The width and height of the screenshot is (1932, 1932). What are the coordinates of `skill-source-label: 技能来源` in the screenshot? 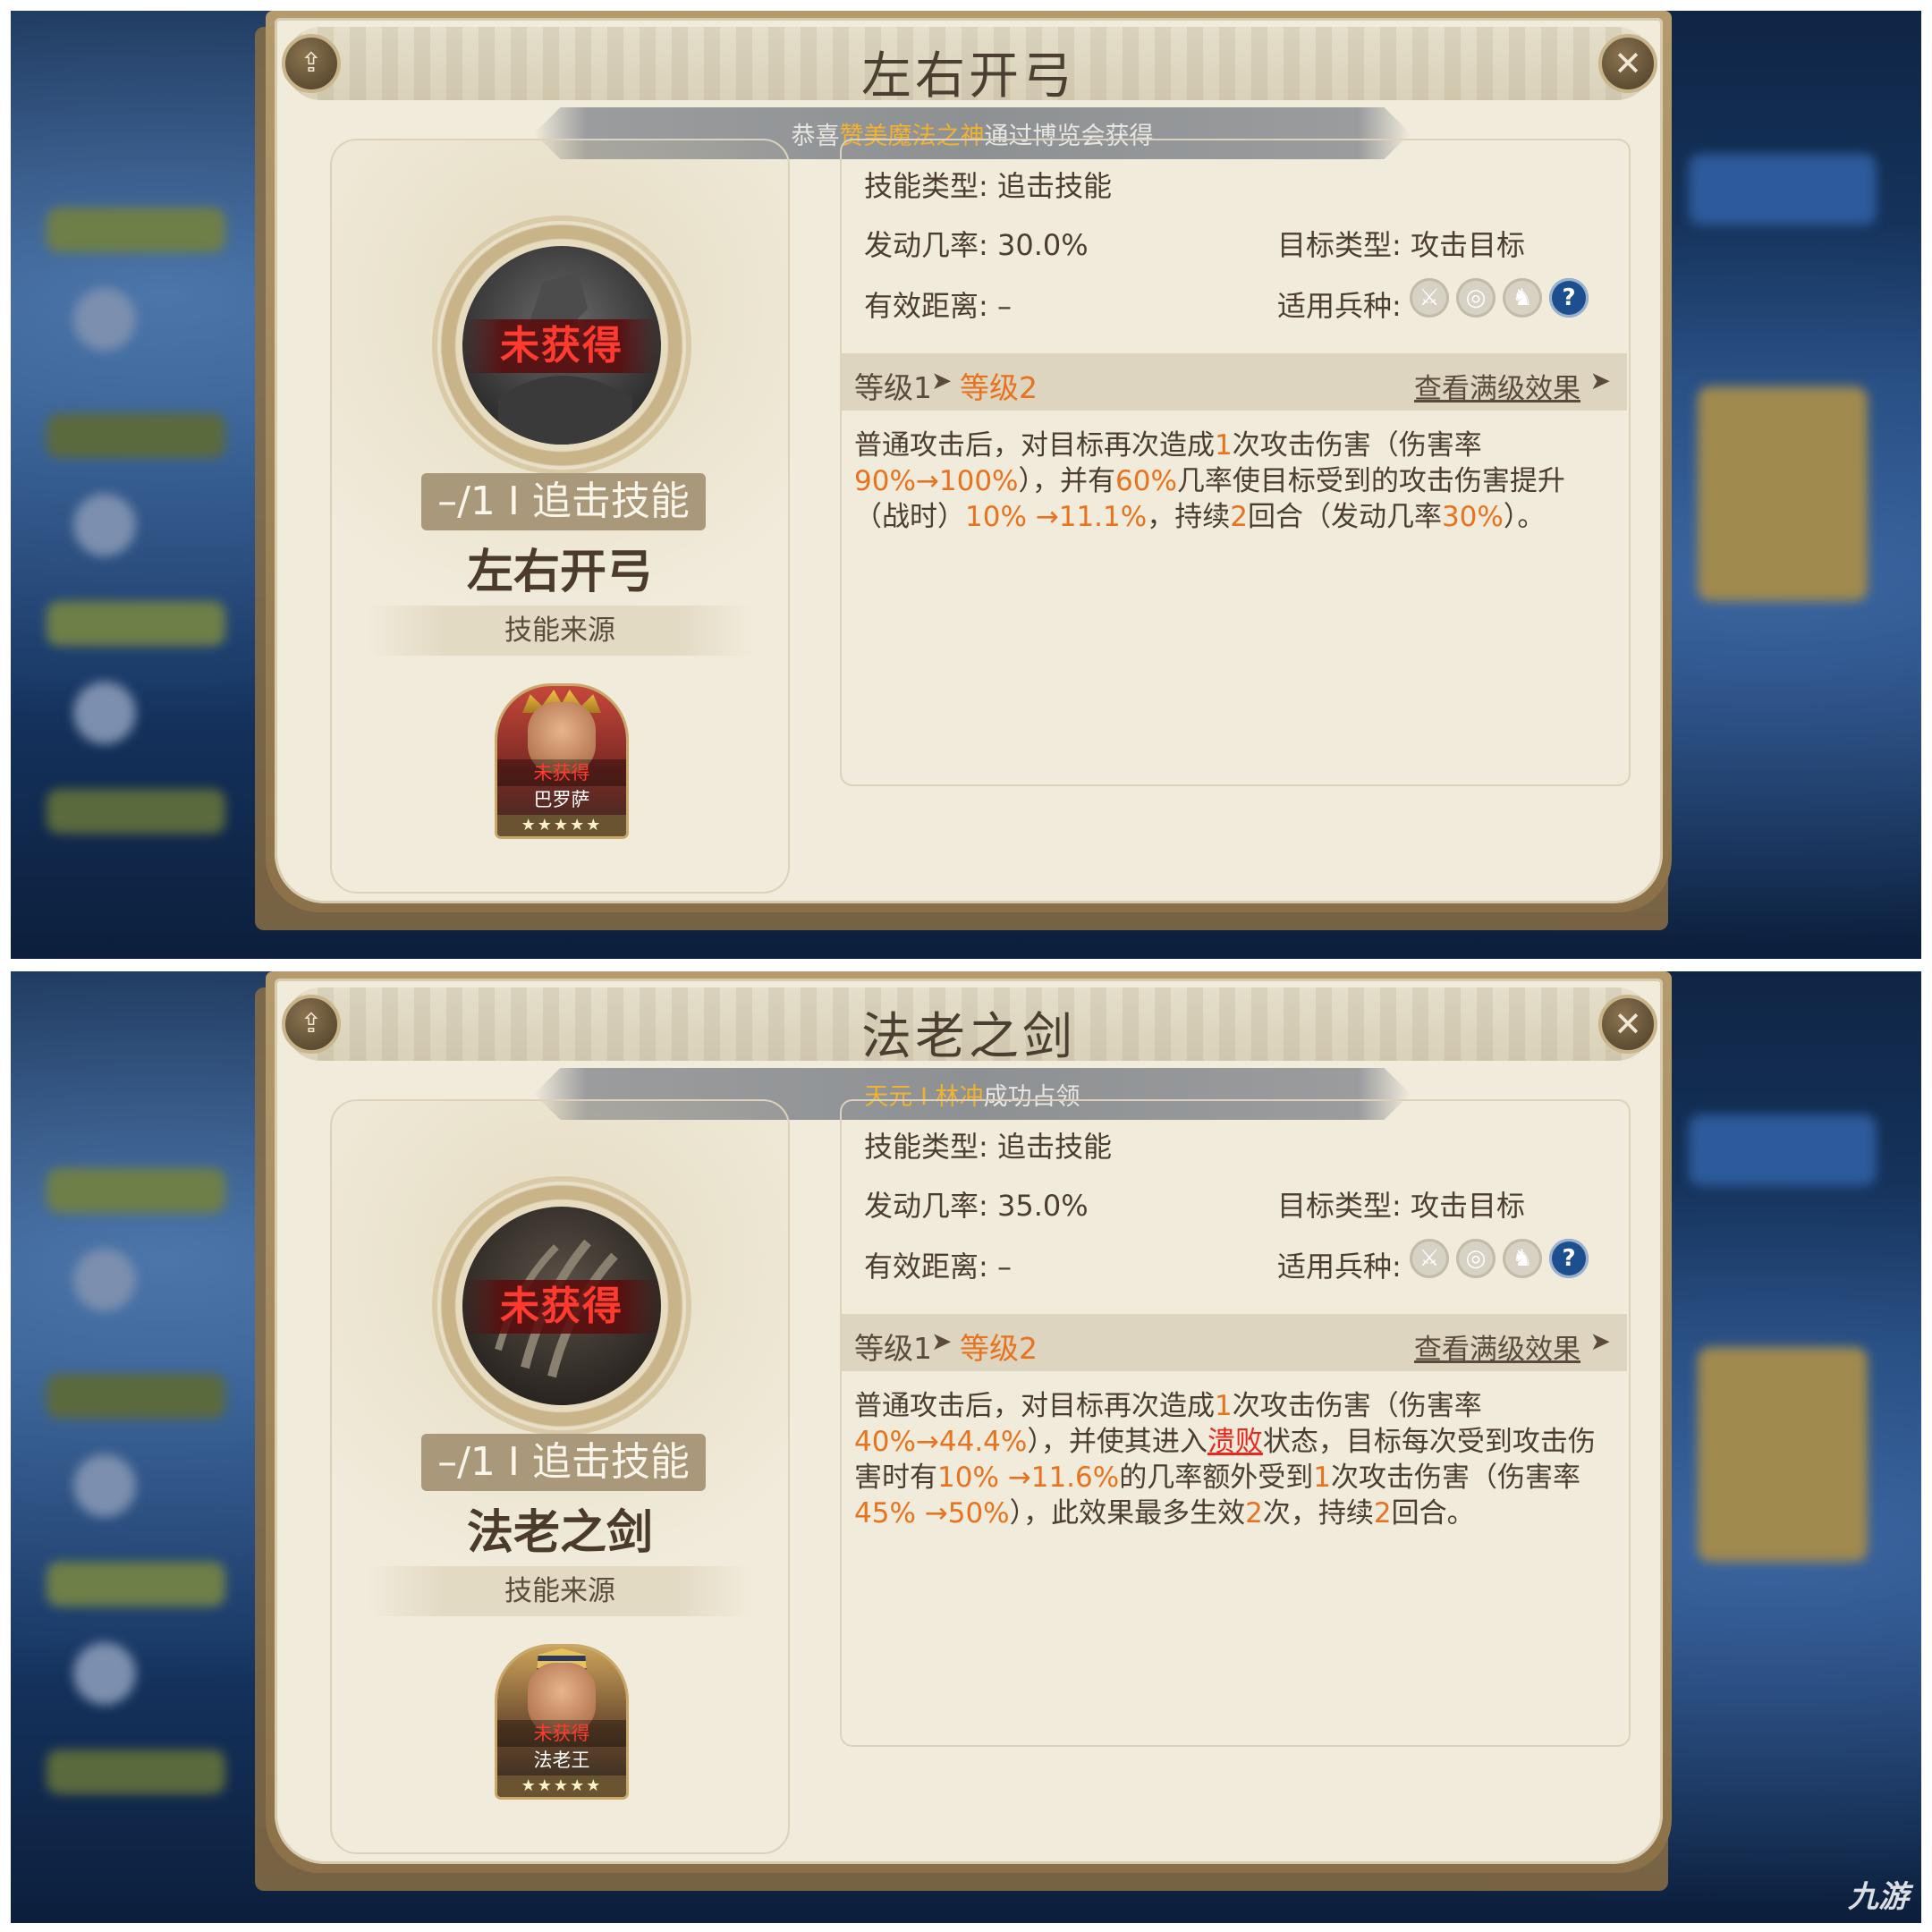 It's located at (560, 1591).